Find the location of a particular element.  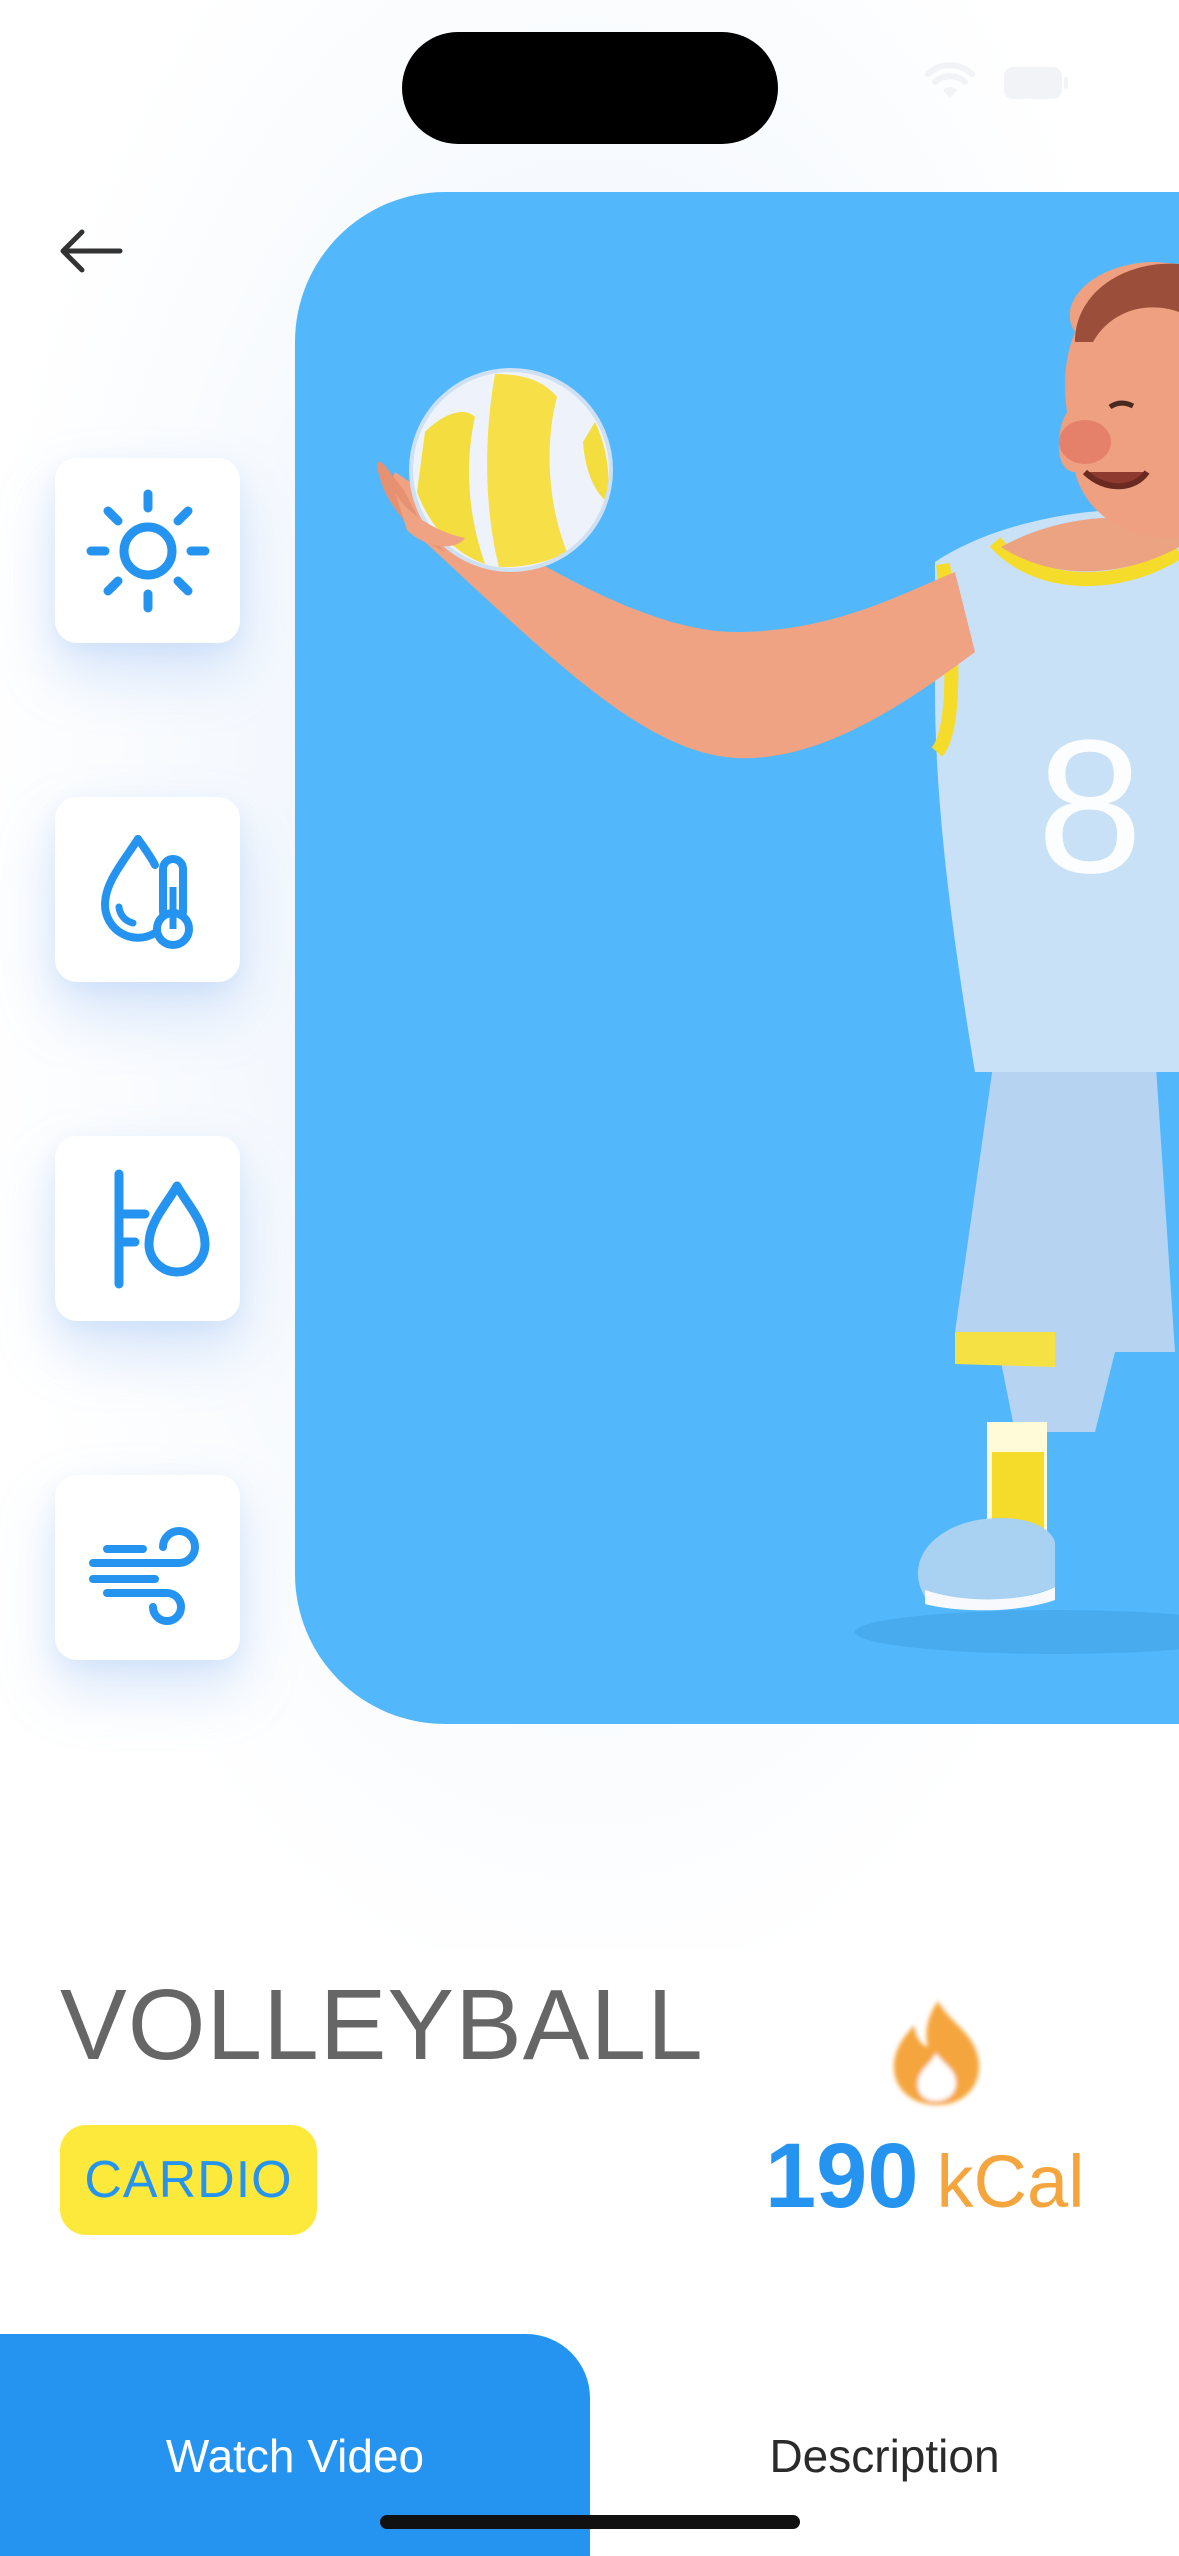

humidity-tile is located at coordinates (147, 889).